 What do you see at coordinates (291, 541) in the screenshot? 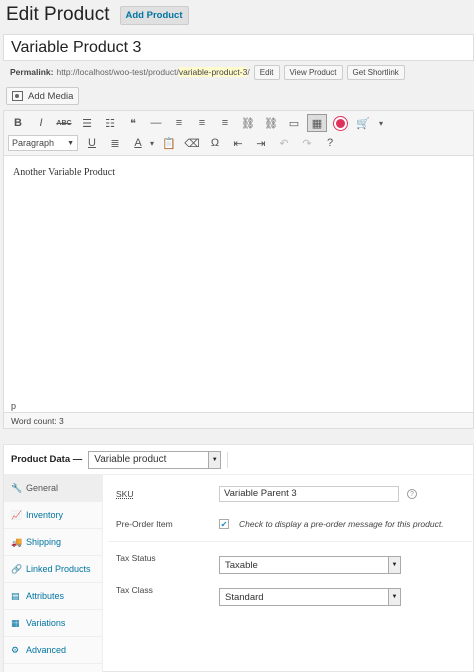
I see `divider` at bounding box center [291, 541].